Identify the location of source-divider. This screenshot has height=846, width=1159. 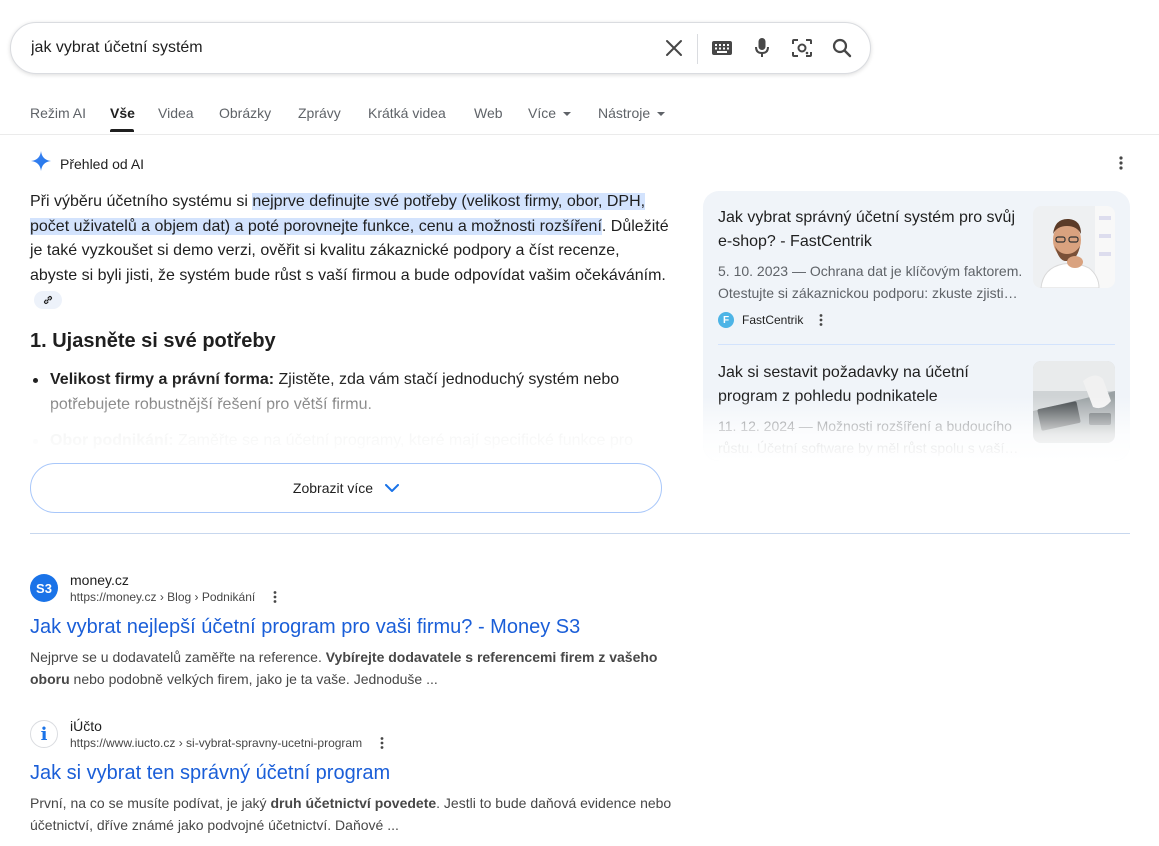
(916, 344).